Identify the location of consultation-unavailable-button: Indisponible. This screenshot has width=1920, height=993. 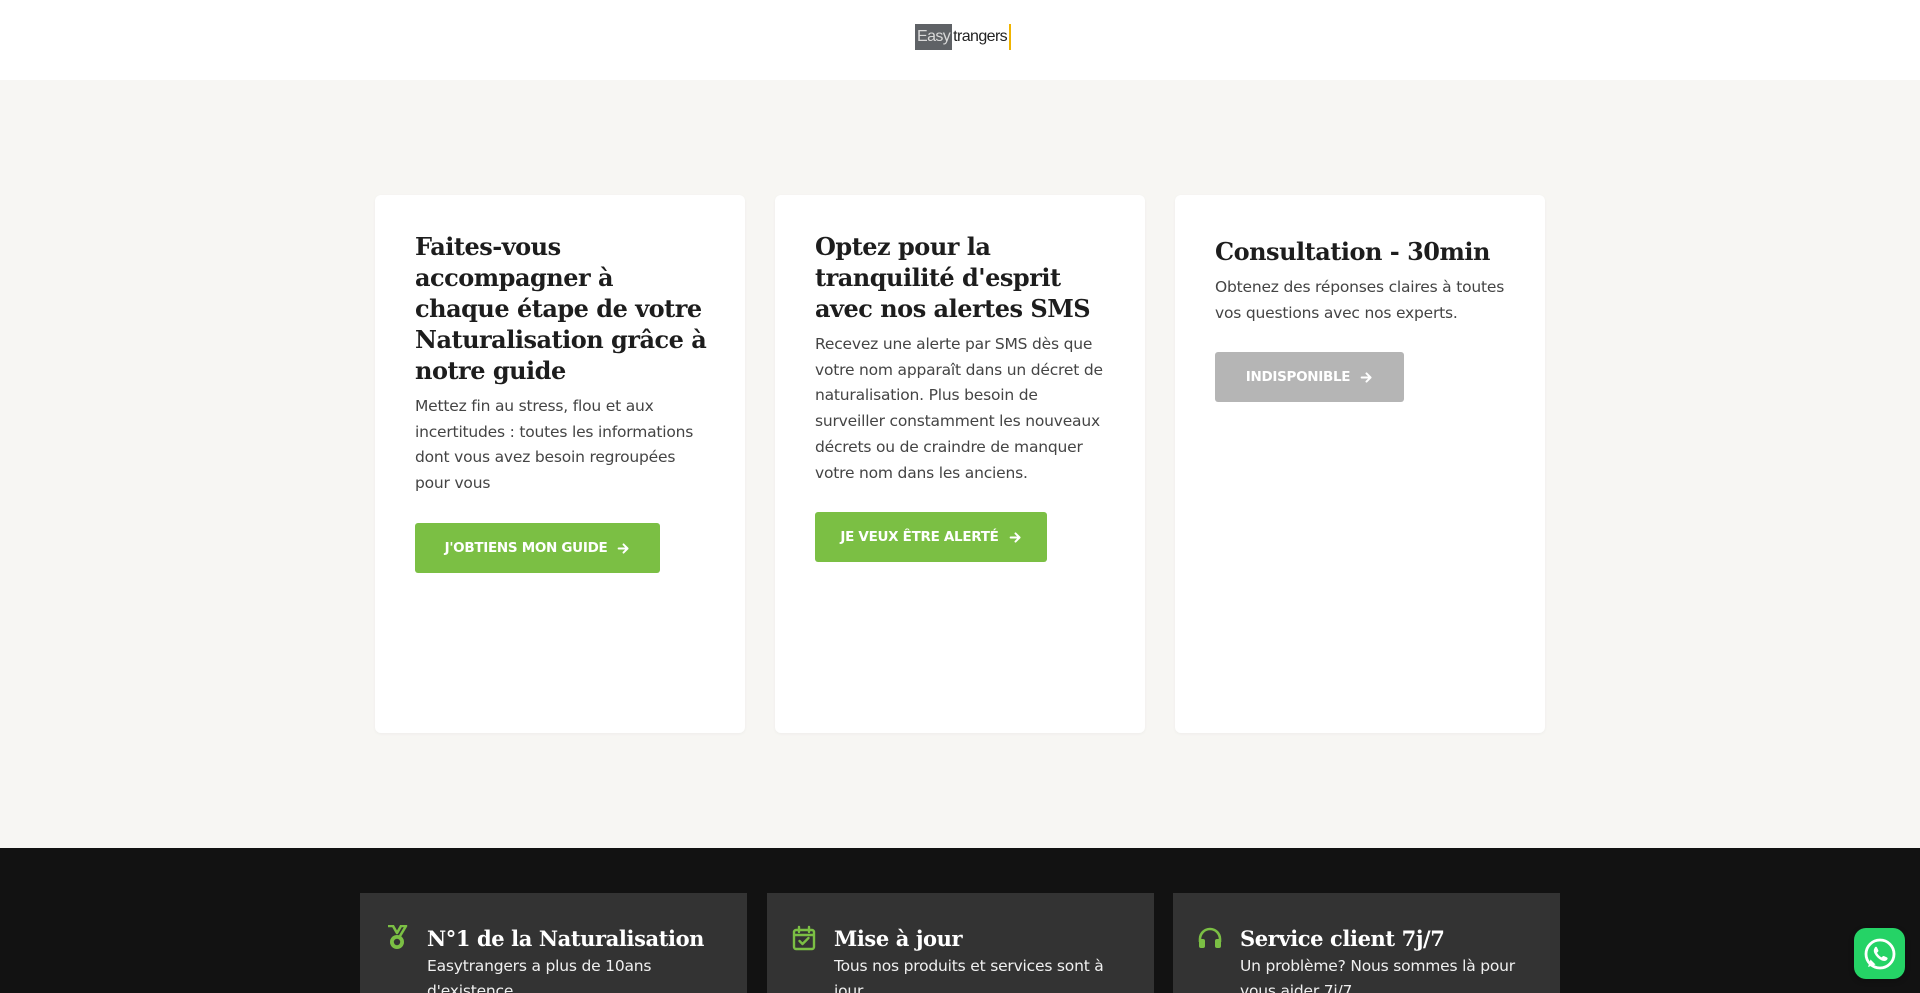
(1309, 377).